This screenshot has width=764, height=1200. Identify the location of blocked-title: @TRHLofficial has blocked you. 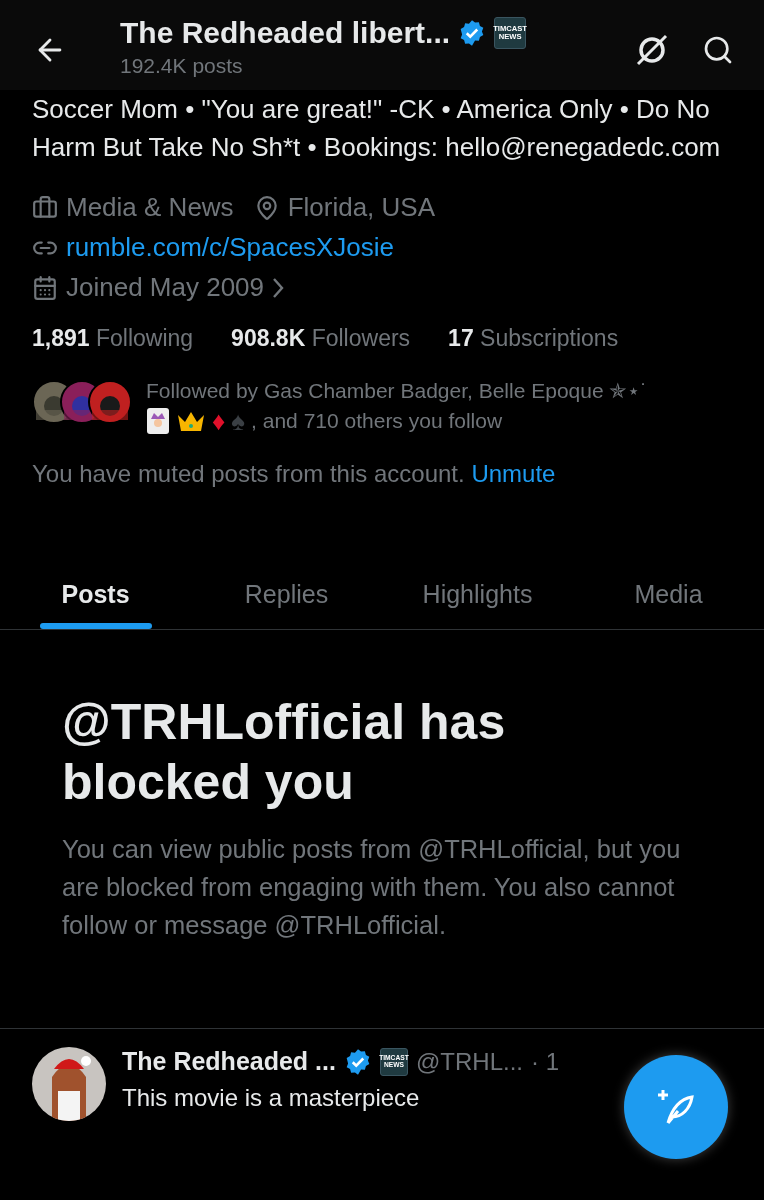
(284, 752).